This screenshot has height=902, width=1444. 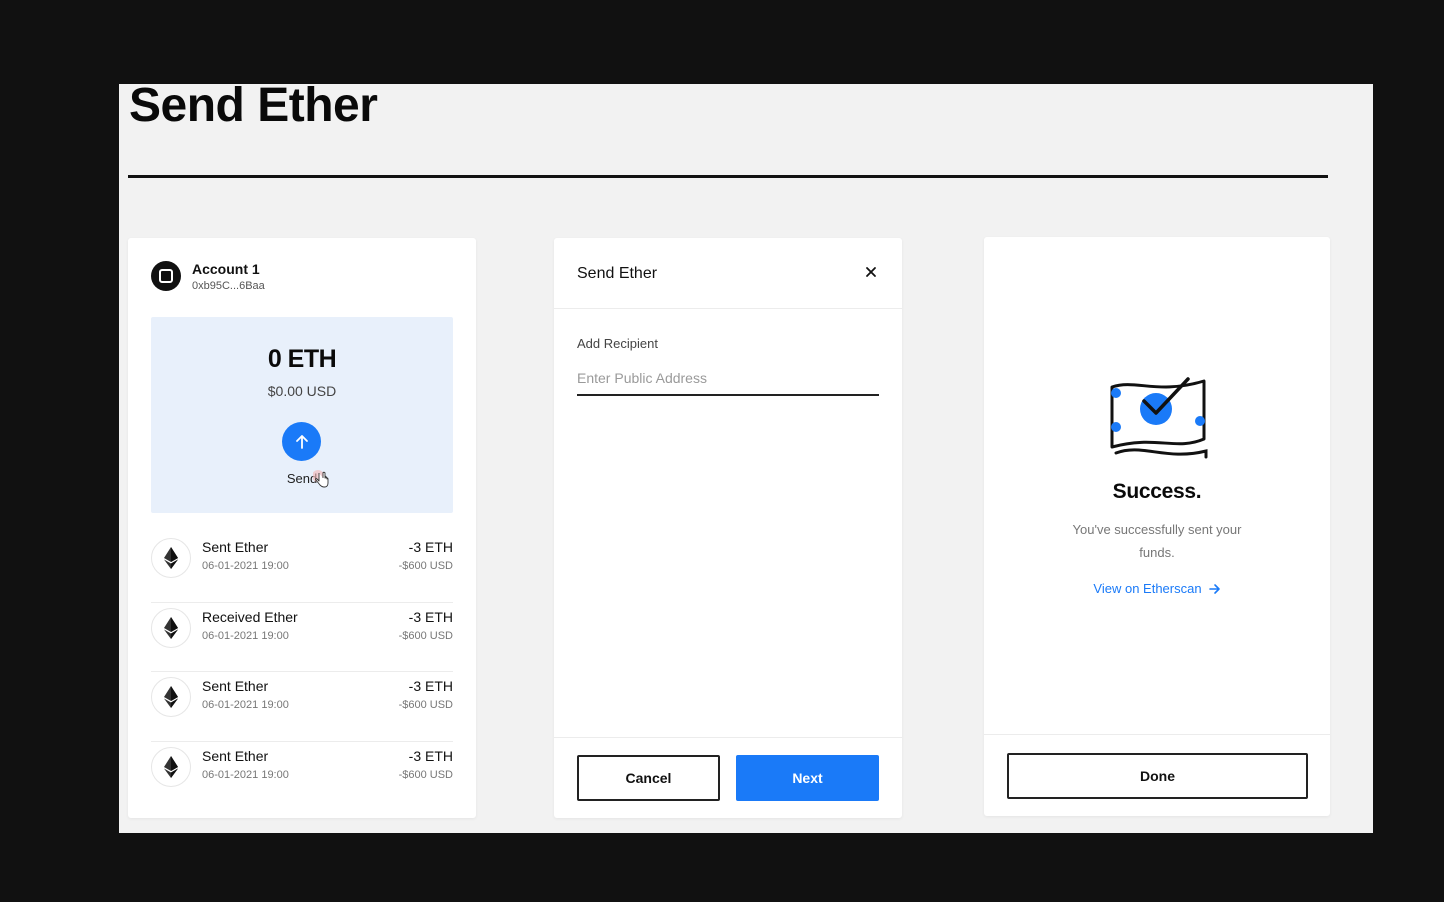 I want to click on account-header: Account 1 0xb95C...6Baa, so click(x=208, y=276).